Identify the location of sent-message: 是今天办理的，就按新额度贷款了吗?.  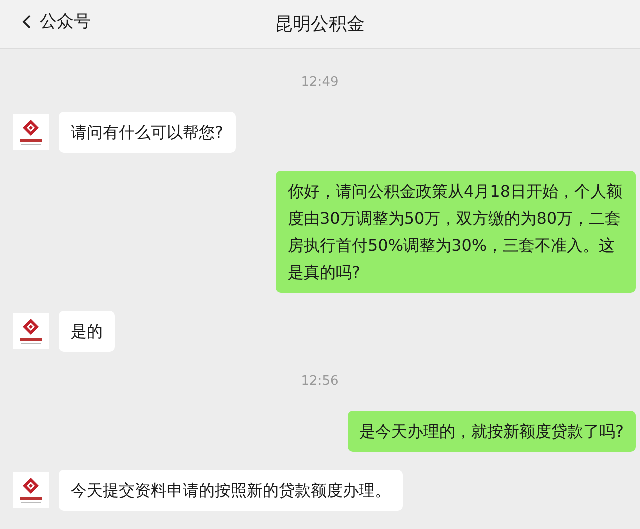
(492, 431).